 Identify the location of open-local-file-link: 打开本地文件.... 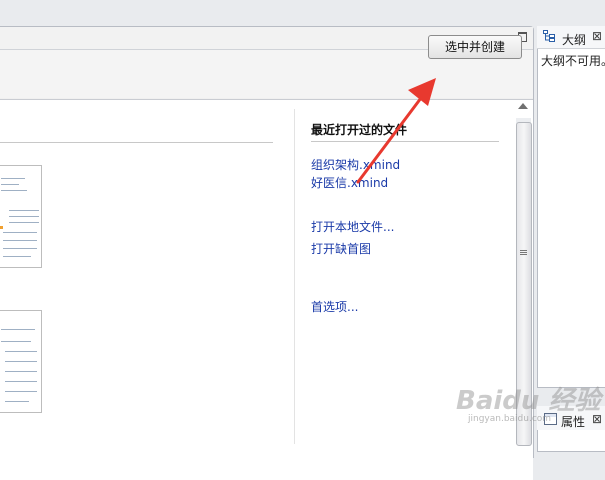
(352, 226).